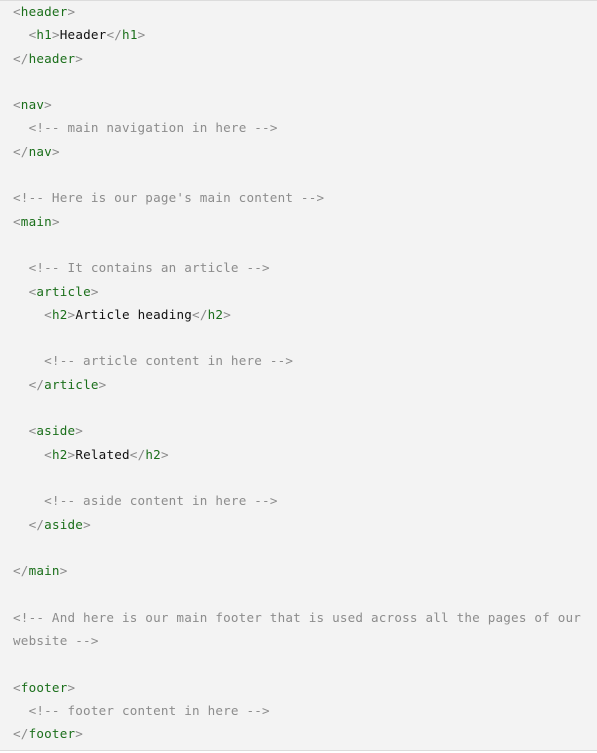  I want to click on code-comment: website -->, so click(56, 641).